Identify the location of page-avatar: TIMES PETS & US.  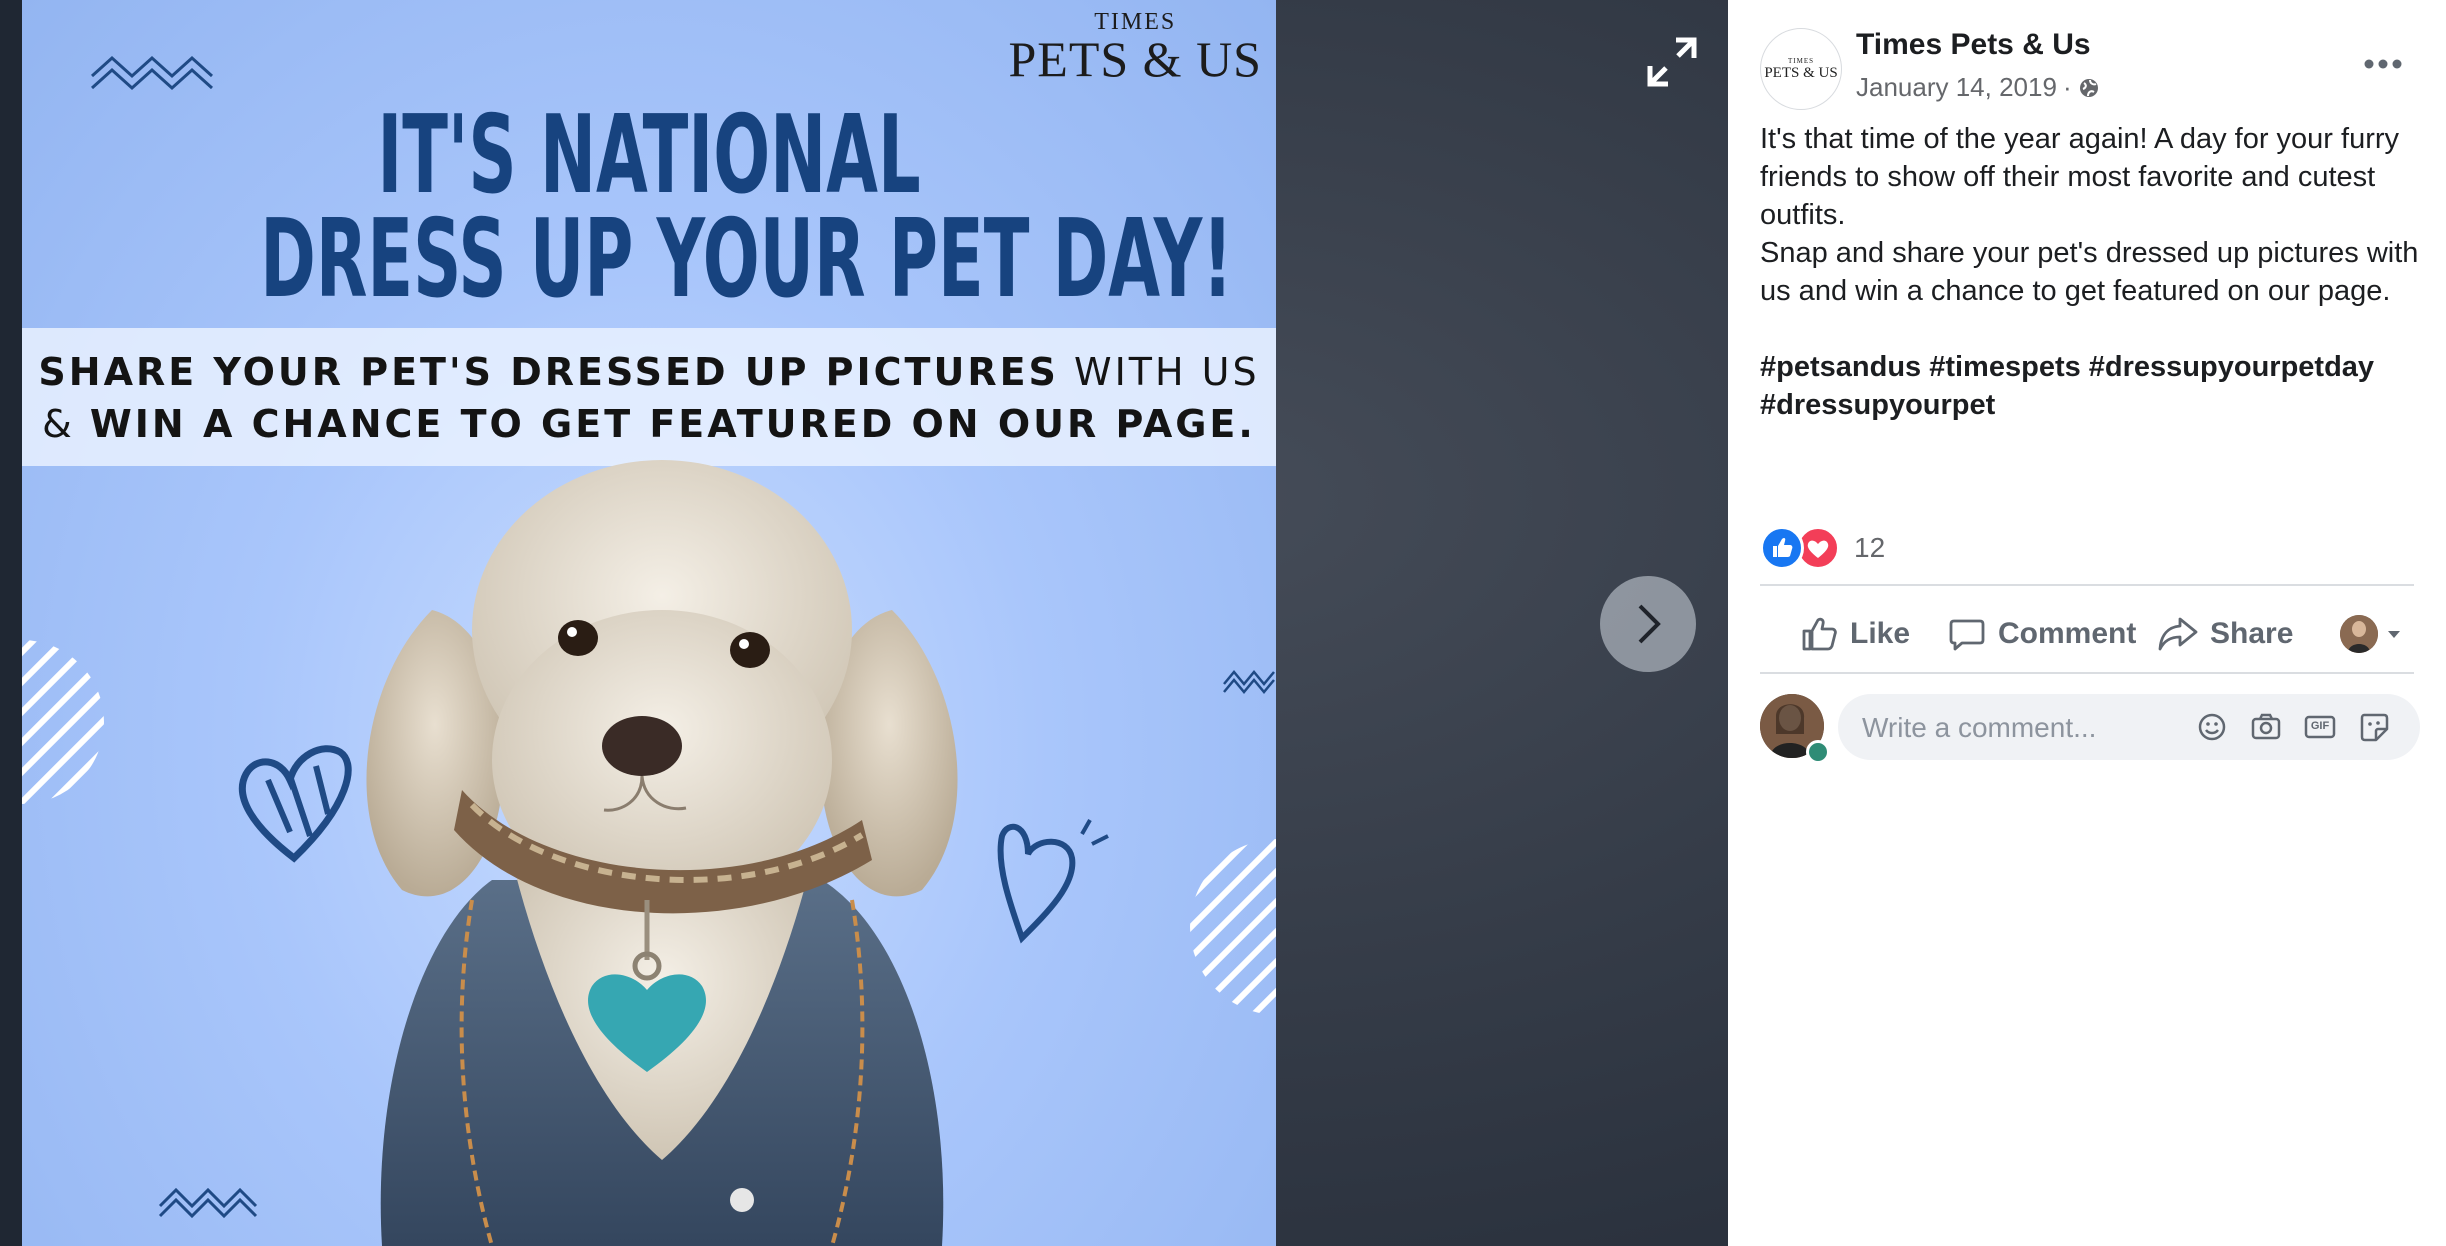
(1801, 69).